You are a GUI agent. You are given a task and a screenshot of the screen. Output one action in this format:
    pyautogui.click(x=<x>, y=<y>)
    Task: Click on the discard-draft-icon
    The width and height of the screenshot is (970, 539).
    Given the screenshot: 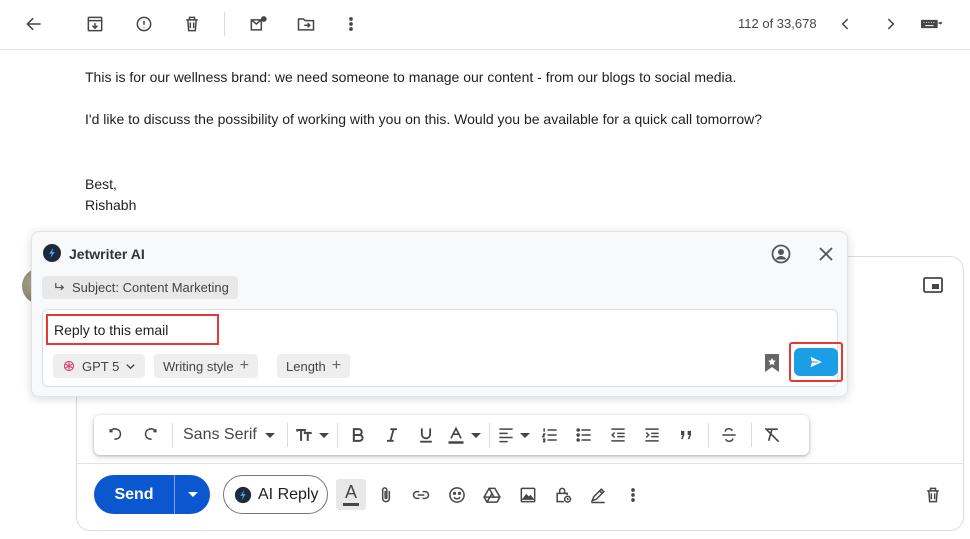 What is the action you would take?
    pyautogui.click(x=933, y=495)
    